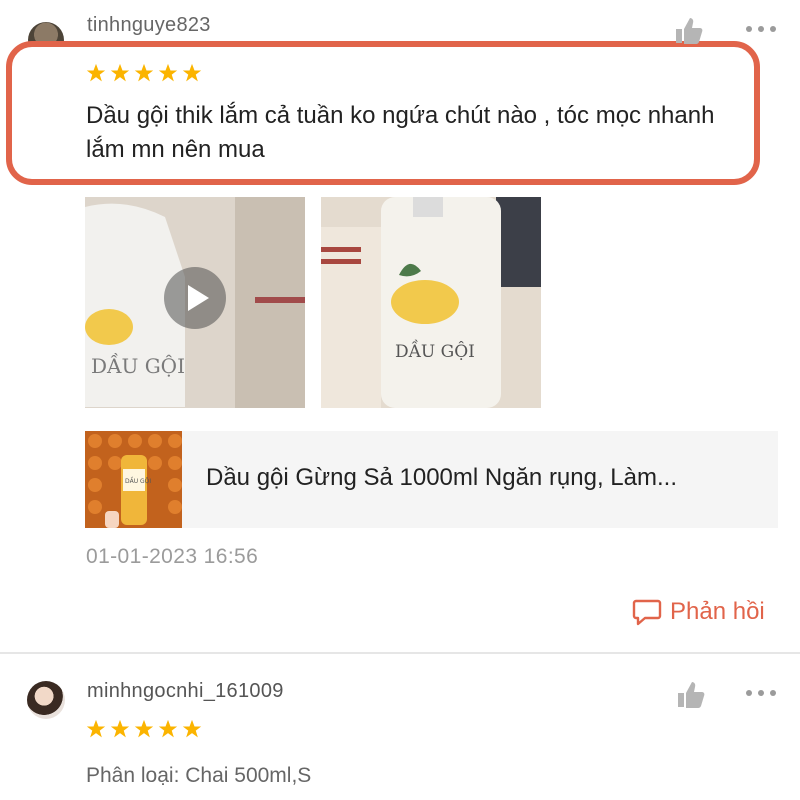 This screenshot has height=800, width=800. I want to click on review-divider, so click(400, 653).